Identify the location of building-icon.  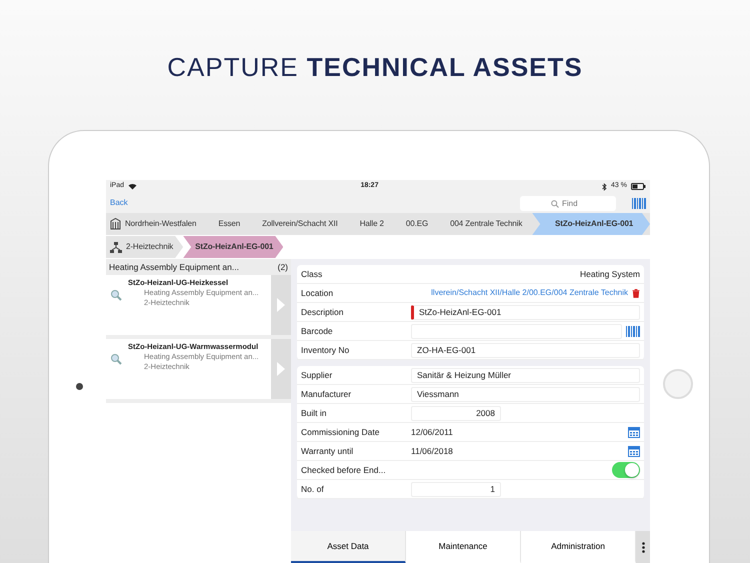
(115, 224).